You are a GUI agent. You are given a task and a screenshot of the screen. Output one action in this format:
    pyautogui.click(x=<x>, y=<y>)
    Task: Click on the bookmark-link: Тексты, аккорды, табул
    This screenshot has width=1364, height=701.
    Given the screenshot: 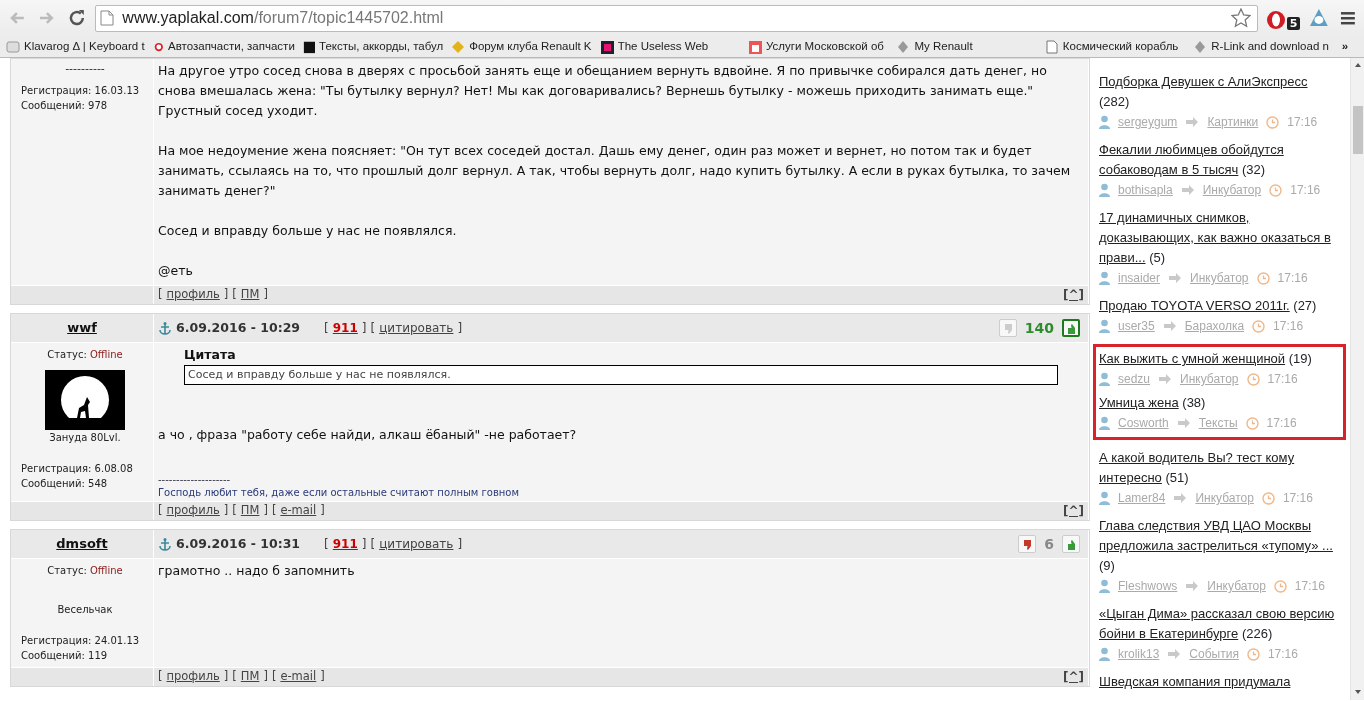 What is the action you would take?
    pyautogui.click(x=373, y=46)
    